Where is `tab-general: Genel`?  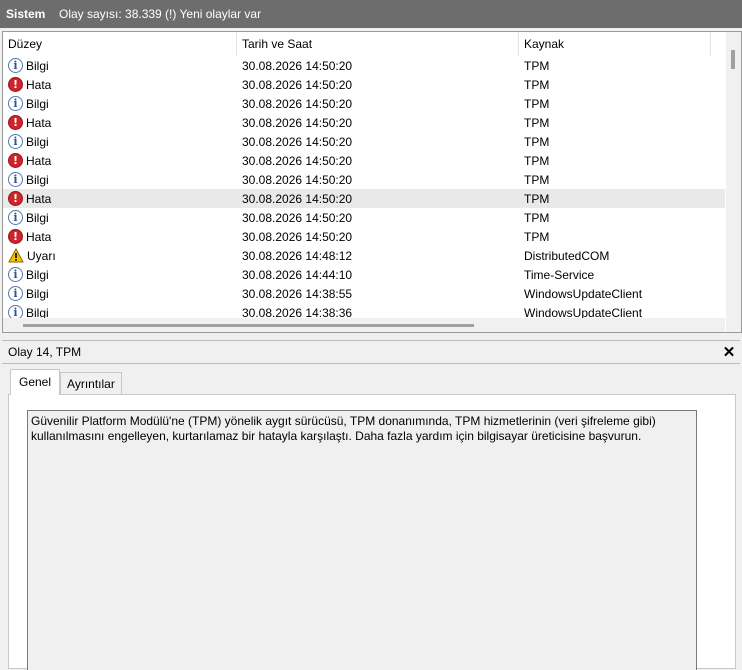
tab-general: Genel is located at coordinates (35, 382).